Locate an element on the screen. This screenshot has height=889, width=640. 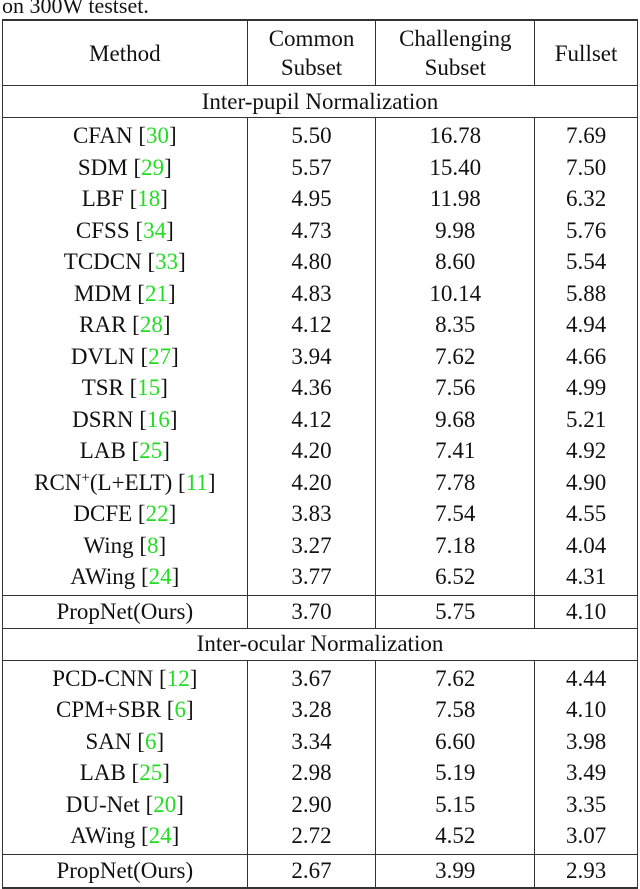
table-row: RCN+(L+ELT) [11] 4.20 7.78 4.90 is located at coordinates (320, 482).